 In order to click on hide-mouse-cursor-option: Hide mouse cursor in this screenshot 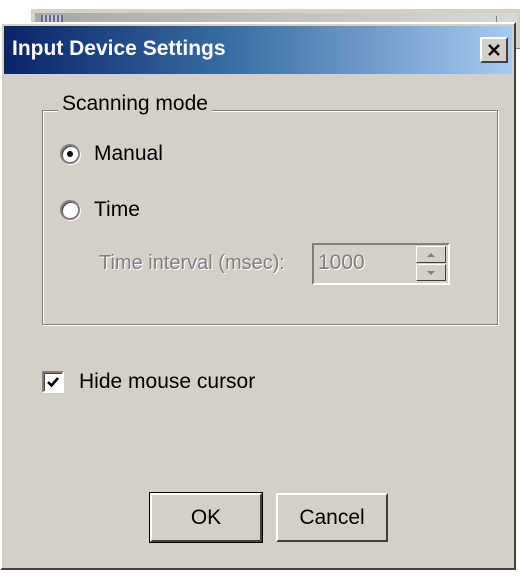, I will do `click(148, 382)`.